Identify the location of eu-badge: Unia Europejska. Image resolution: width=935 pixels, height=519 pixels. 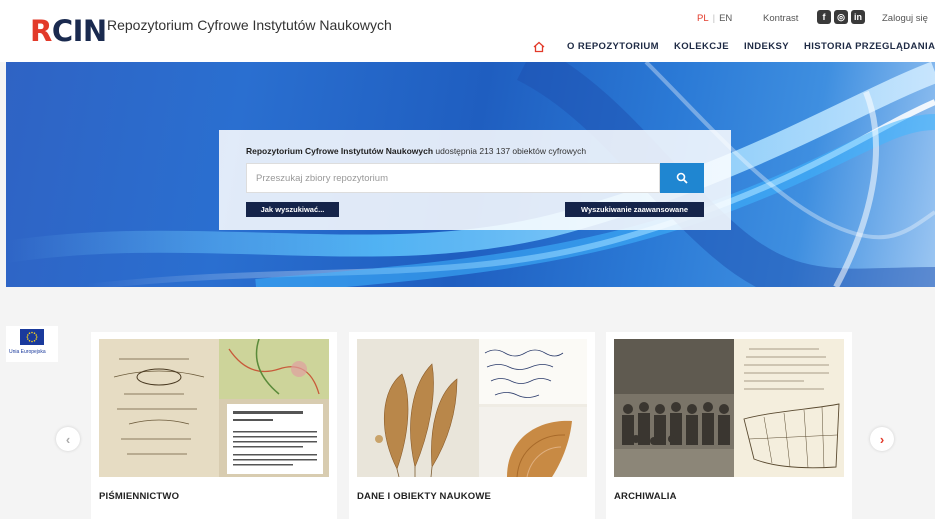
(32, 344).